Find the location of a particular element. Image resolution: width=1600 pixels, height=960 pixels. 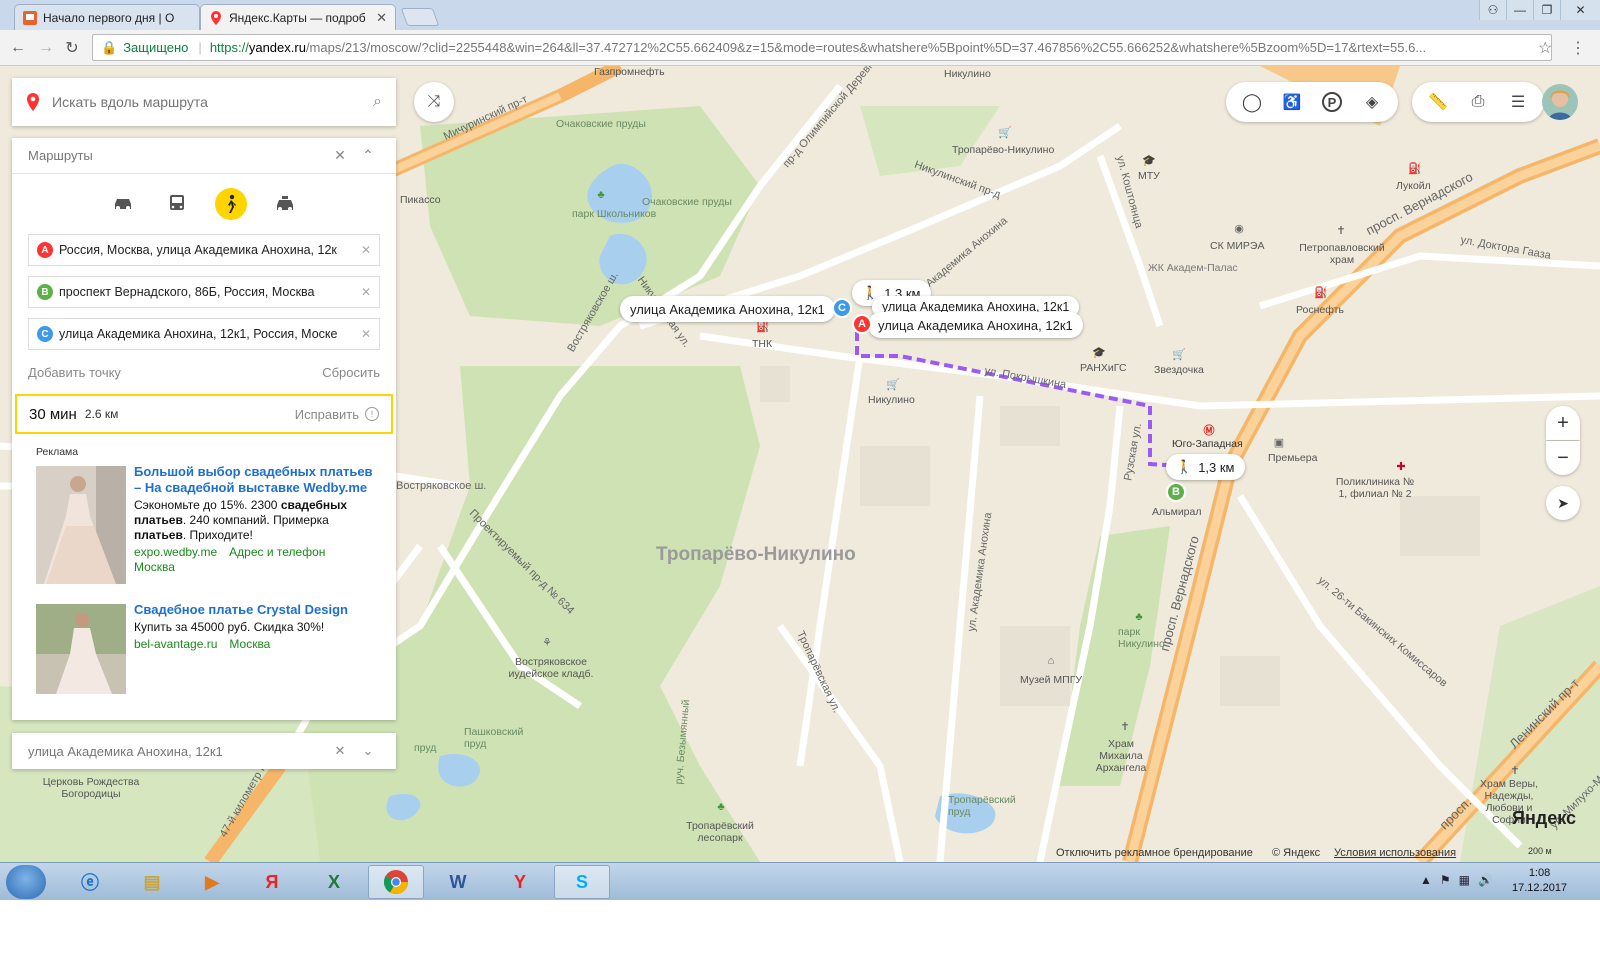

close-window-button: ✕ is located at coordinates (1580, 10).